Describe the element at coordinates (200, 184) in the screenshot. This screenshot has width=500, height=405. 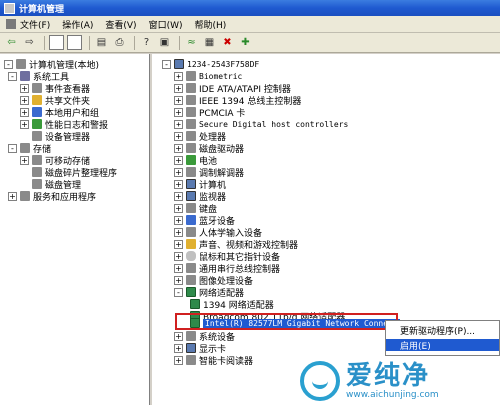
I see `device-category: + 计算机` at that location.